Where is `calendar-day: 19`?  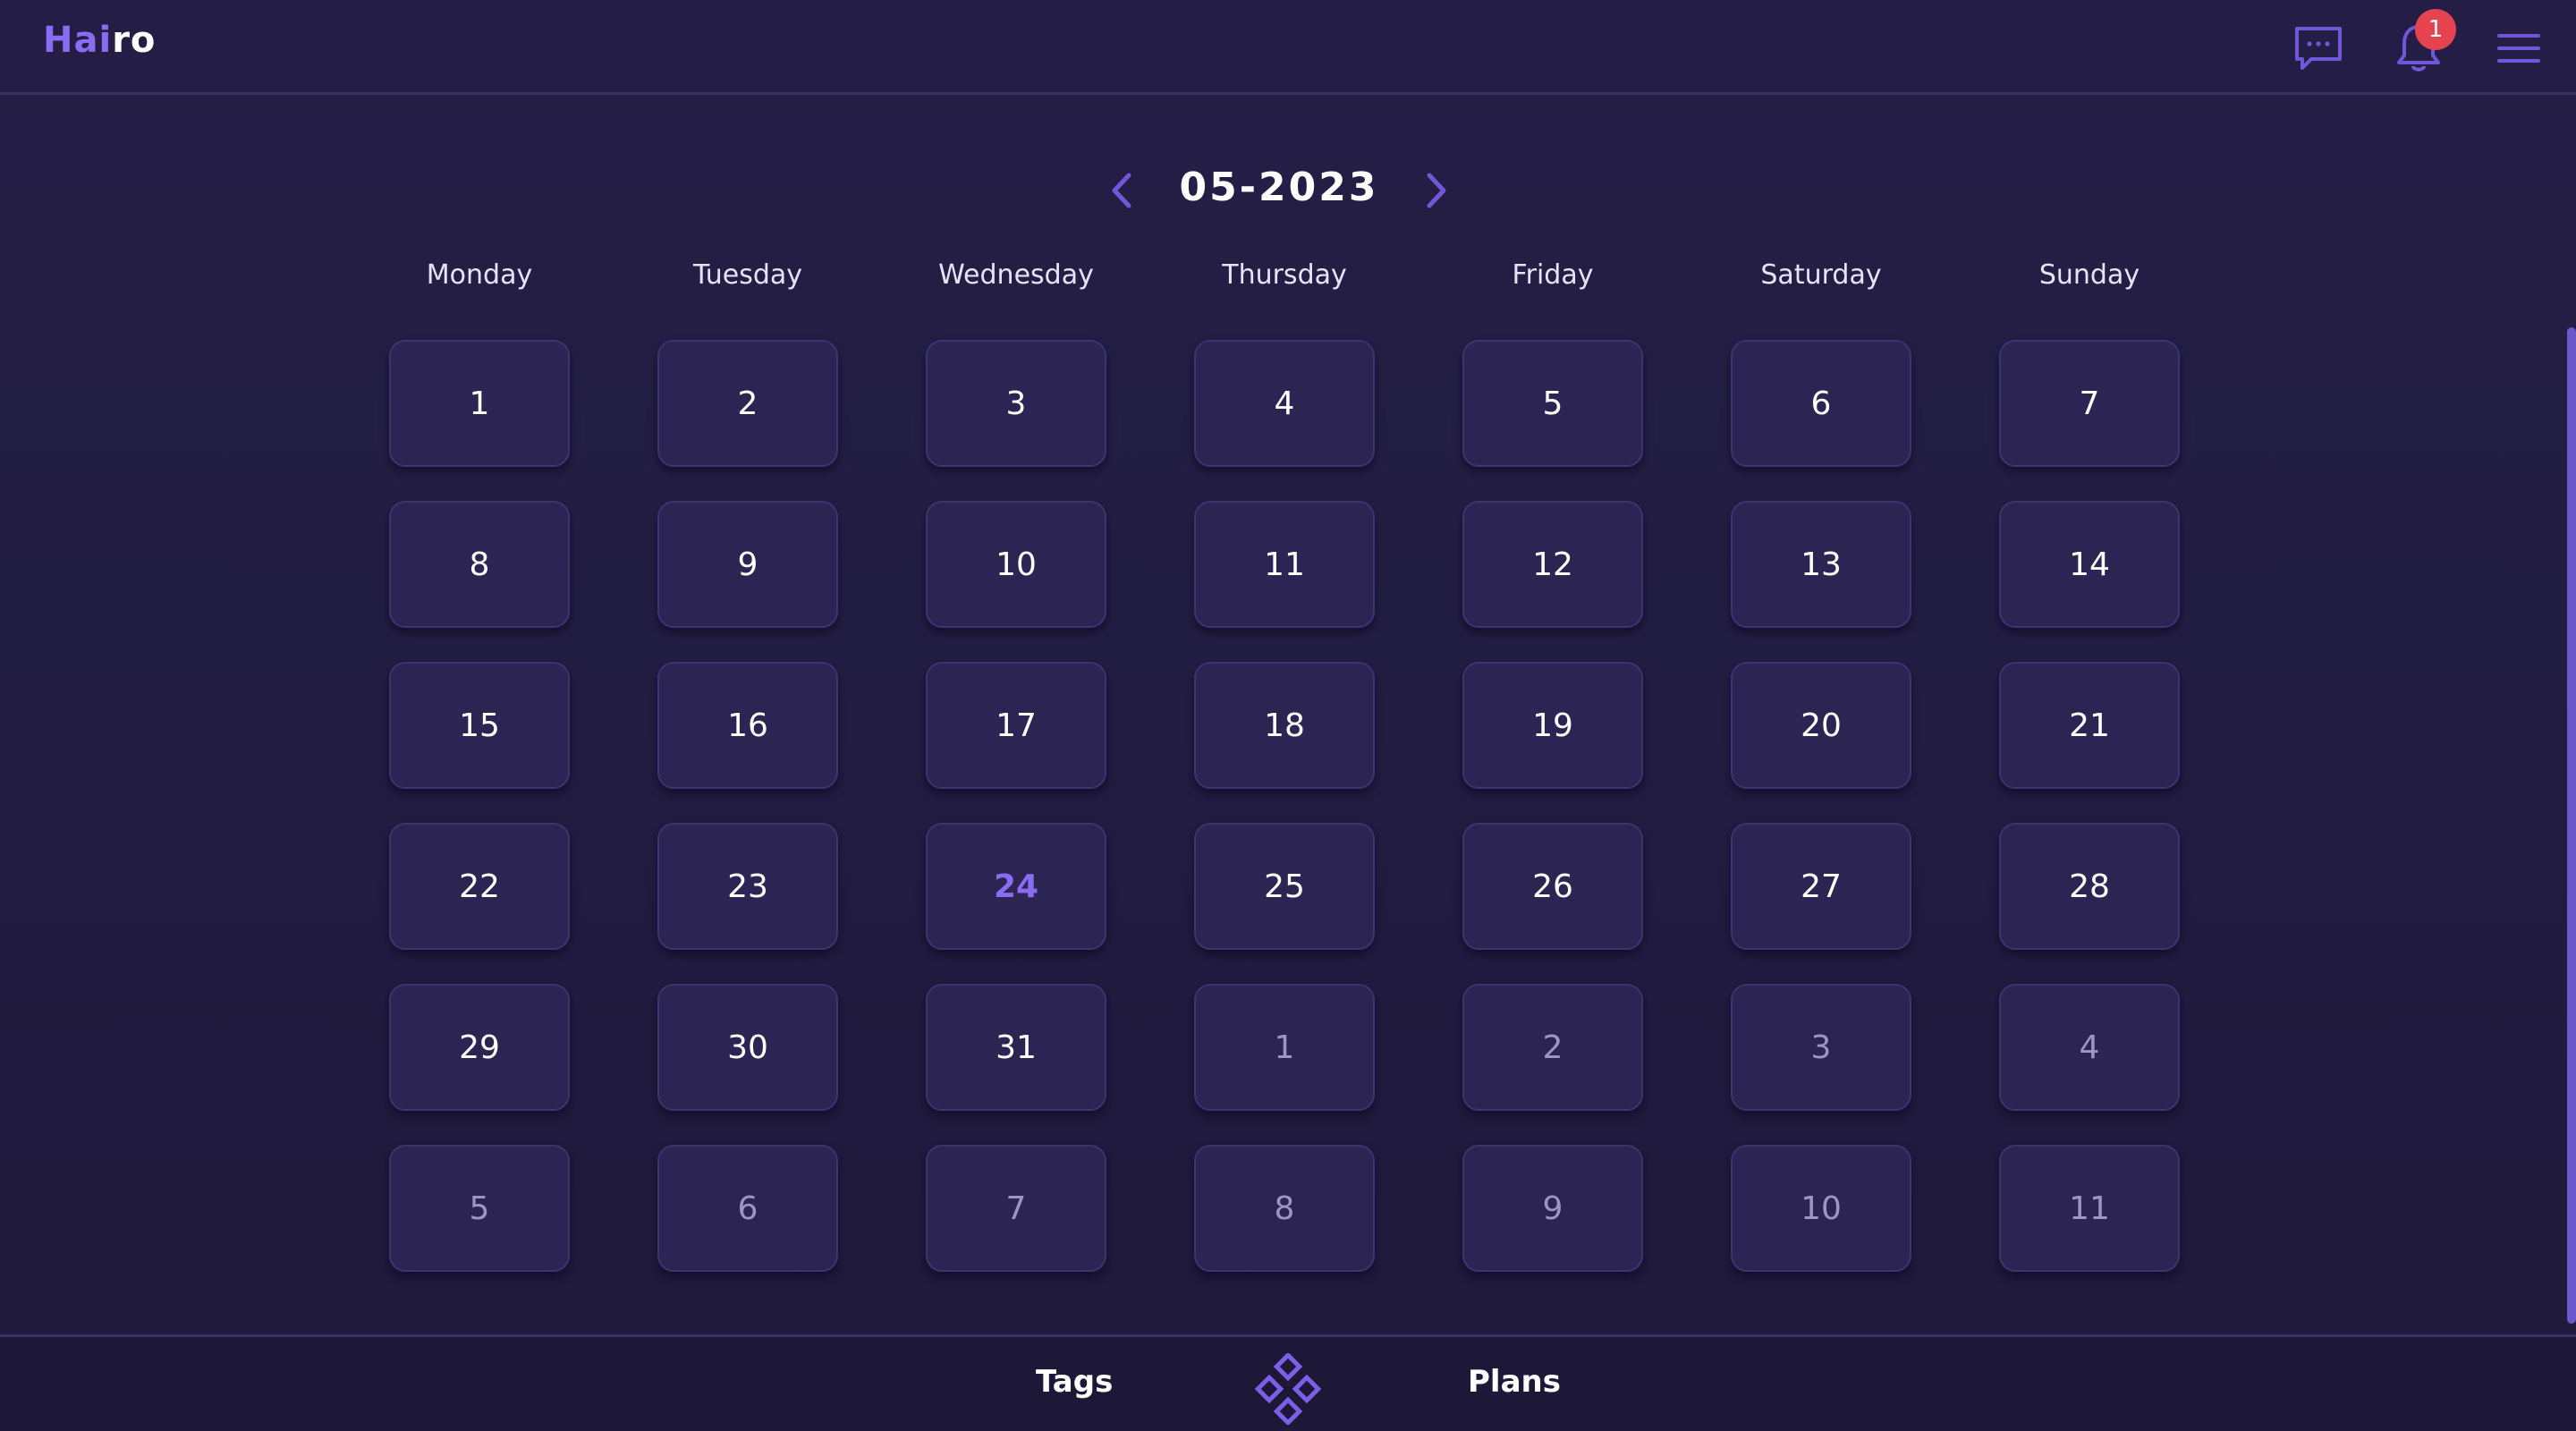
calendar-day: 19 is located at coordinates (1552, 725).